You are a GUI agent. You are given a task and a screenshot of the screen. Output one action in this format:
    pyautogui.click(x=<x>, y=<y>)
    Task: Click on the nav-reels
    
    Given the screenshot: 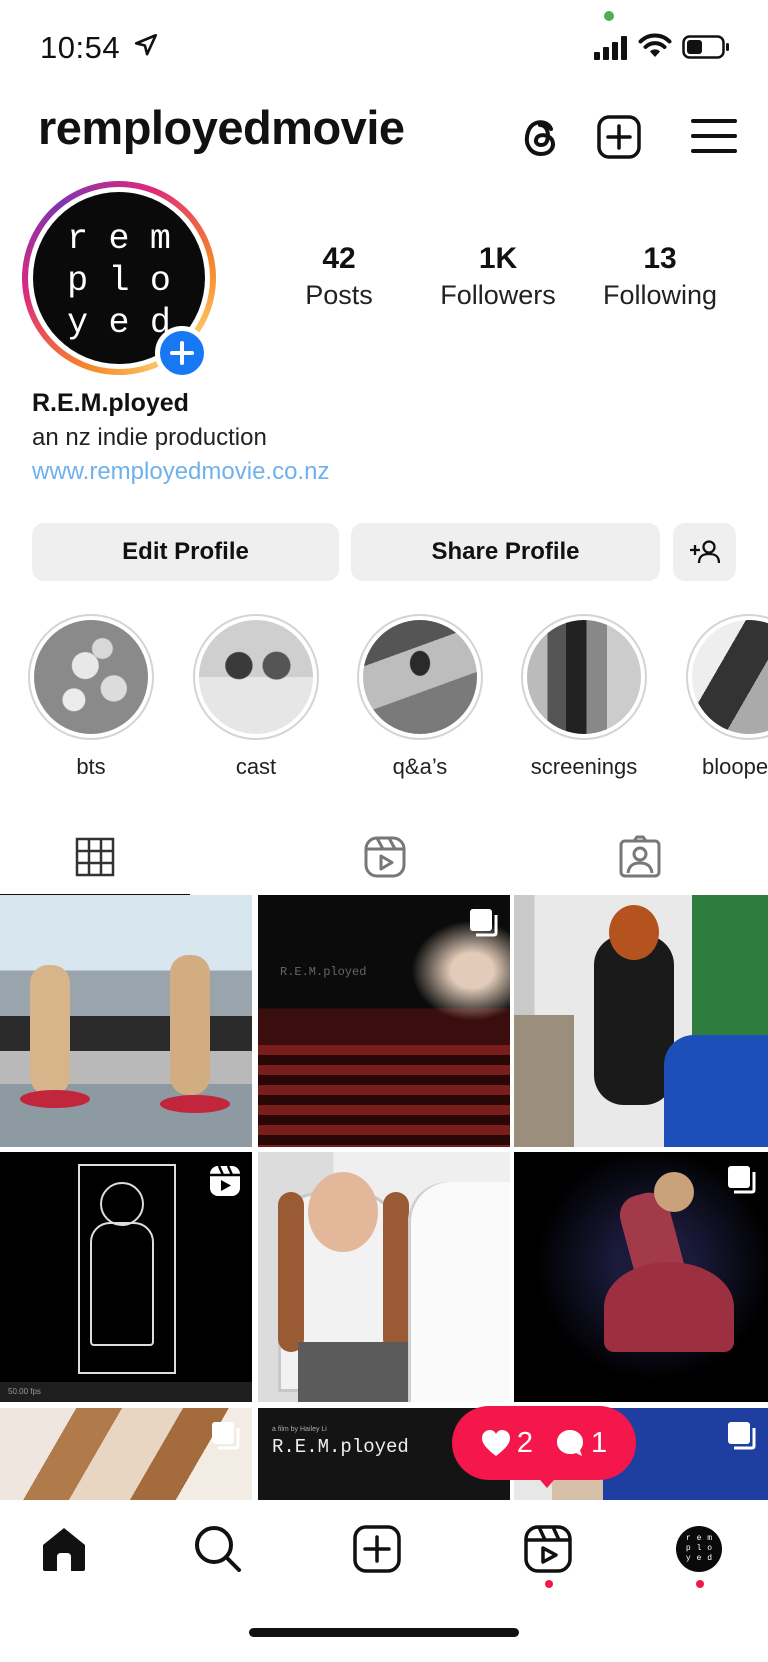 What is the action you would take?
    pyautogui.click(x=548, y=1549)
    